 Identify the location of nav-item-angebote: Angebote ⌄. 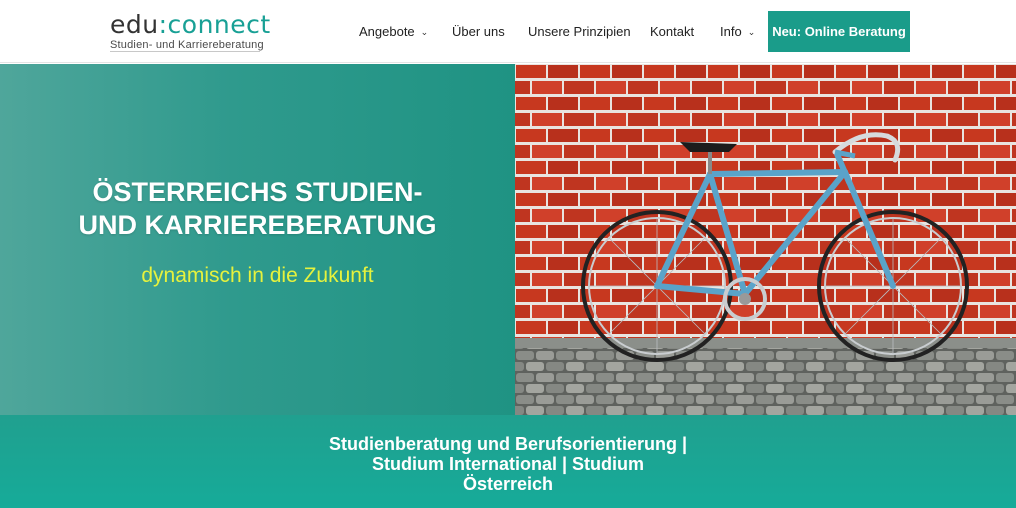
(393, 31).